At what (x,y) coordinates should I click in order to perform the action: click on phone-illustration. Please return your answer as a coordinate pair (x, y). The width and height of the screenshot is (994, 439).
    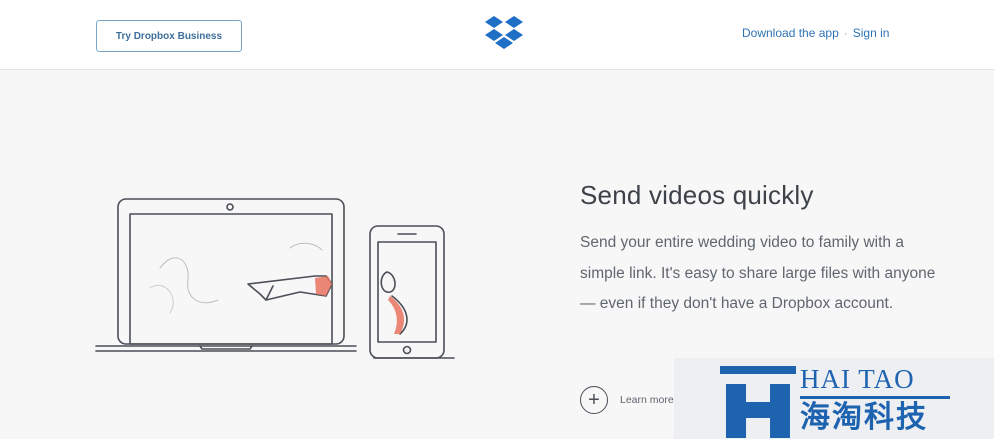
    Looking at the image, I should click on (407, 292).